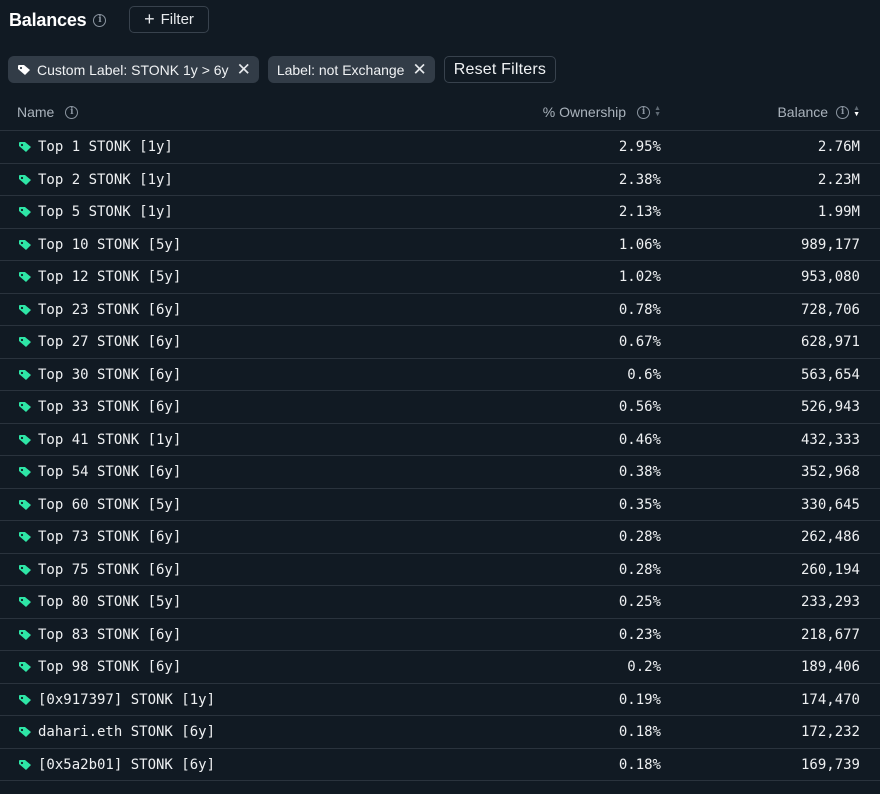  Describe the element at coordinates (639, 699) in the screenshot. I see `ownership-value: 0.19%` at that location.